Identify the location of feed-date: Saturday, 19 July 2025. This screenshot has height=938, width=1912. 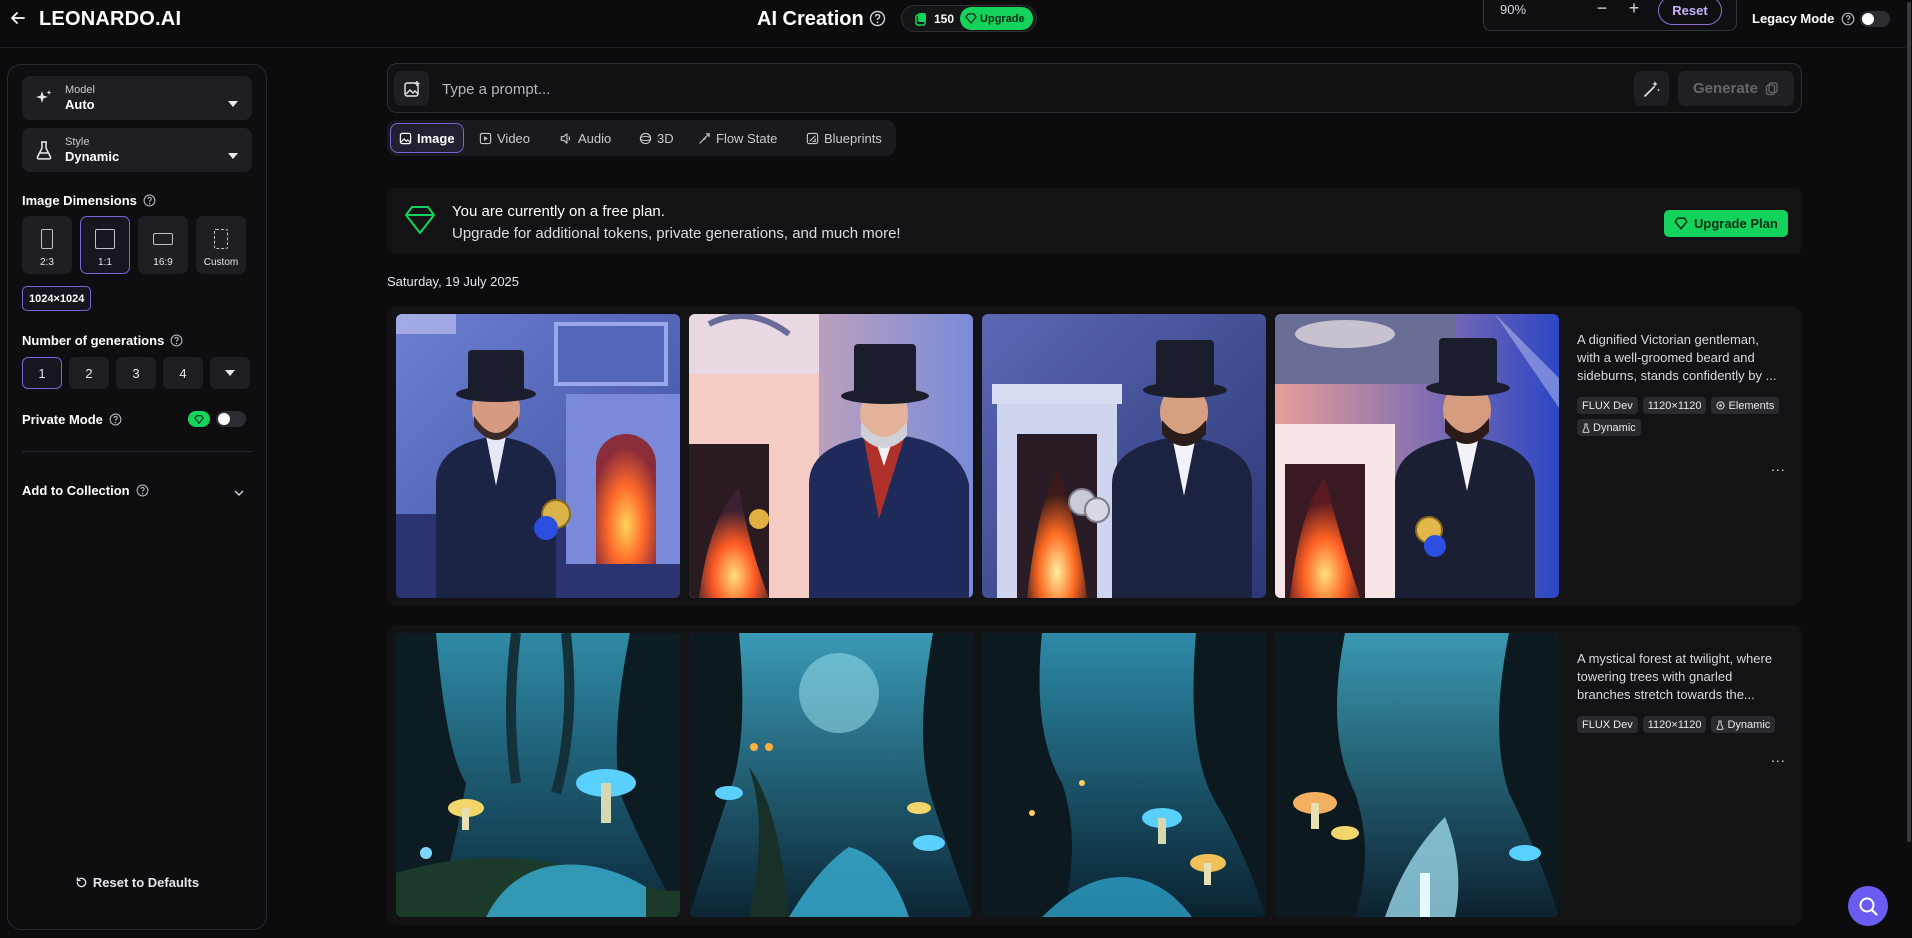
(453, 281).